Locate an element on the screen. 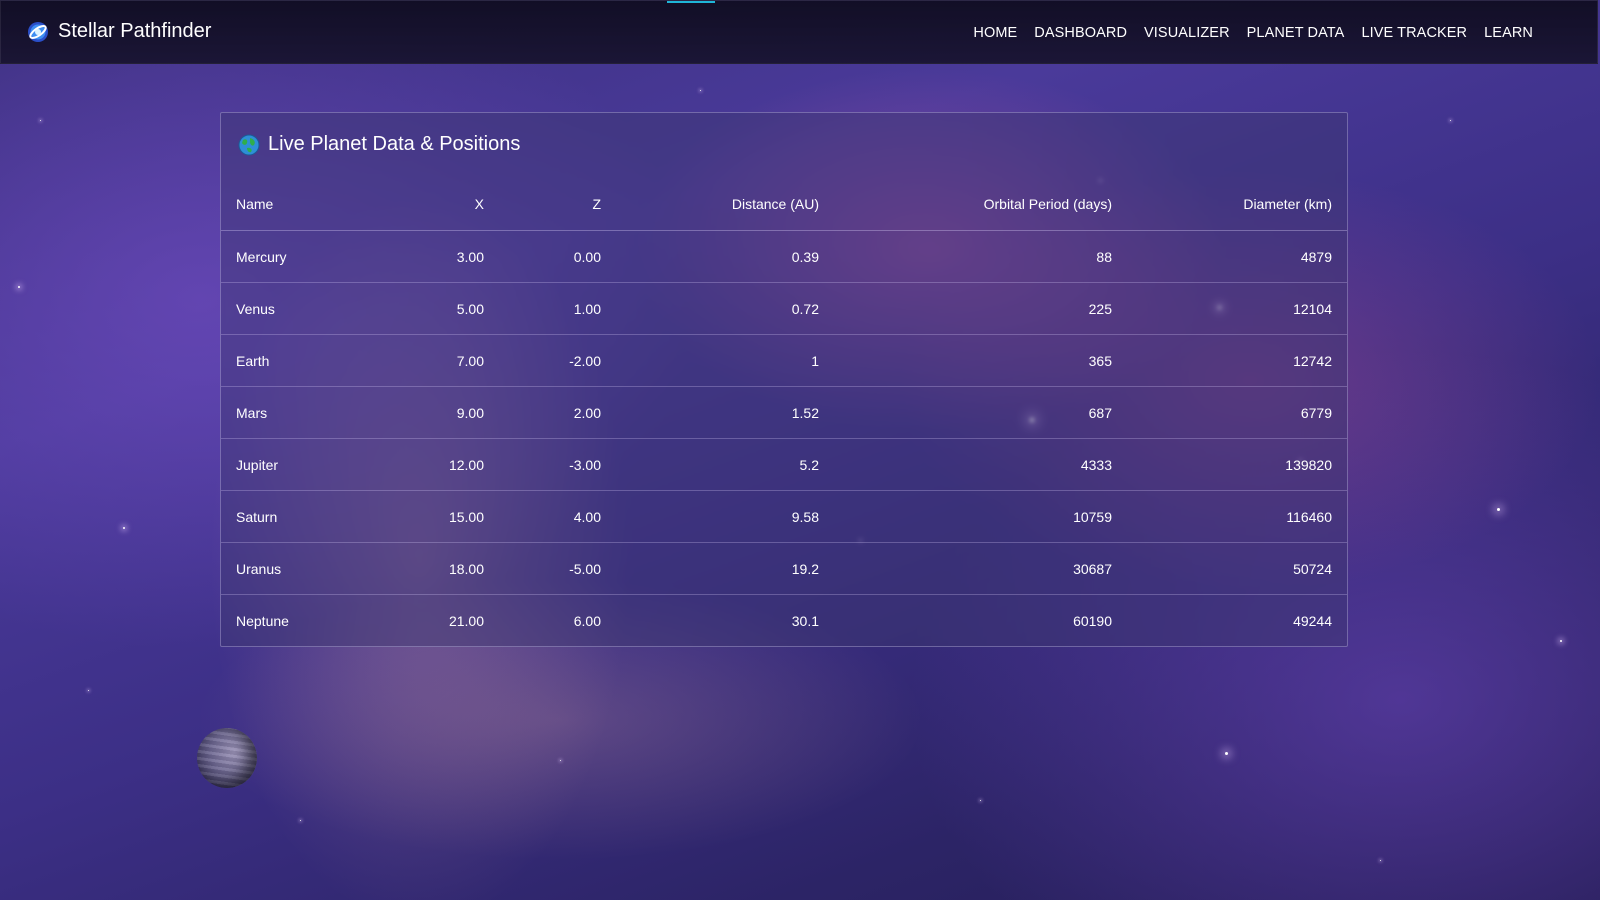  cell-diameter: 50724 is located at coordinates (1237, 568).